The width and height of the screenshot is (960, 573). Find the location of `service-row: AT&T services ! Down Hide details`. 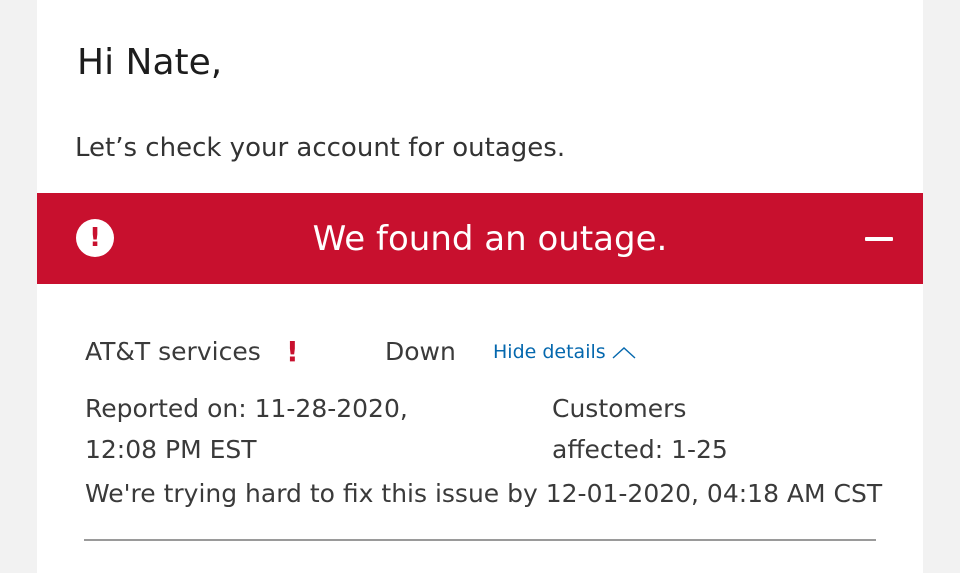

service-row: AT&T services ! Down Hide details is located at coordinates (485, 353).